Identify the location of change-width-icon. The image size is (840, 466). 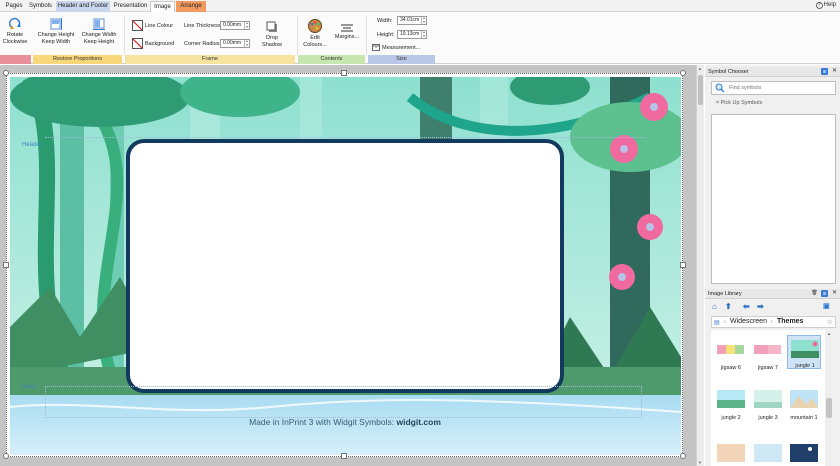
(99, 24).